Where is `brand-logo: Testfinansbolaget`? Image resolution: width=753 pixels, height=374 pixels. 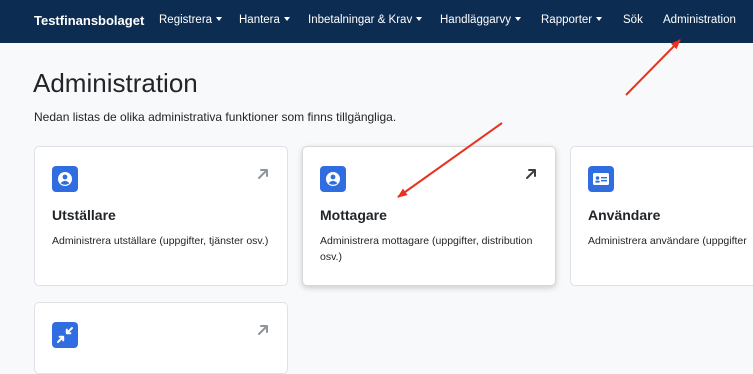 brand-logo: Testfinansbolaget is located at coordinates (89, 20).